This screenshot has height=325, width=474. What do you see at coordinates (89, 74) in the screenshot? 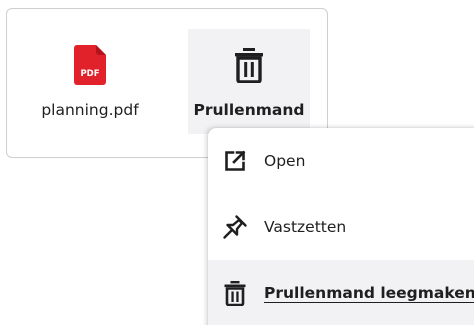
I see `pdf-badge: PDF` at bounding box center [89, 74].